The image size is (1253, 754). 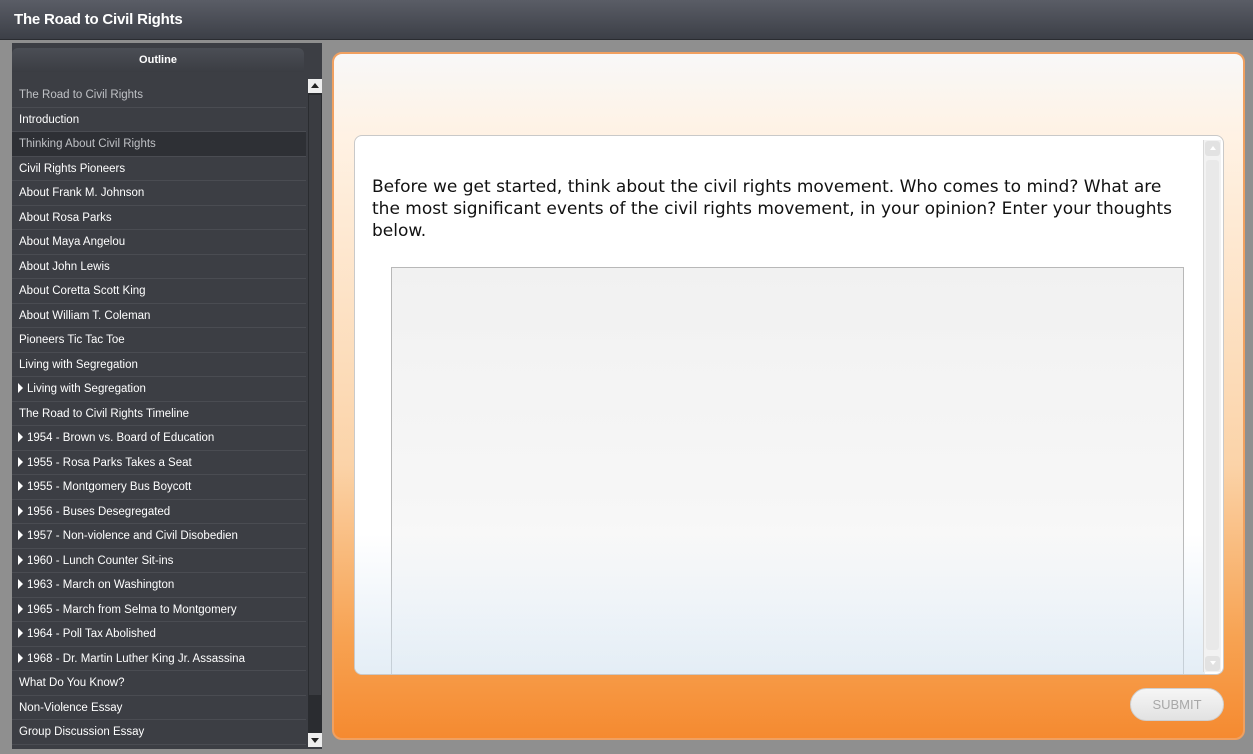 I want to click on outline-item-label: 1965 - March from Selma to Montgomery, so click(x=132, y=609).